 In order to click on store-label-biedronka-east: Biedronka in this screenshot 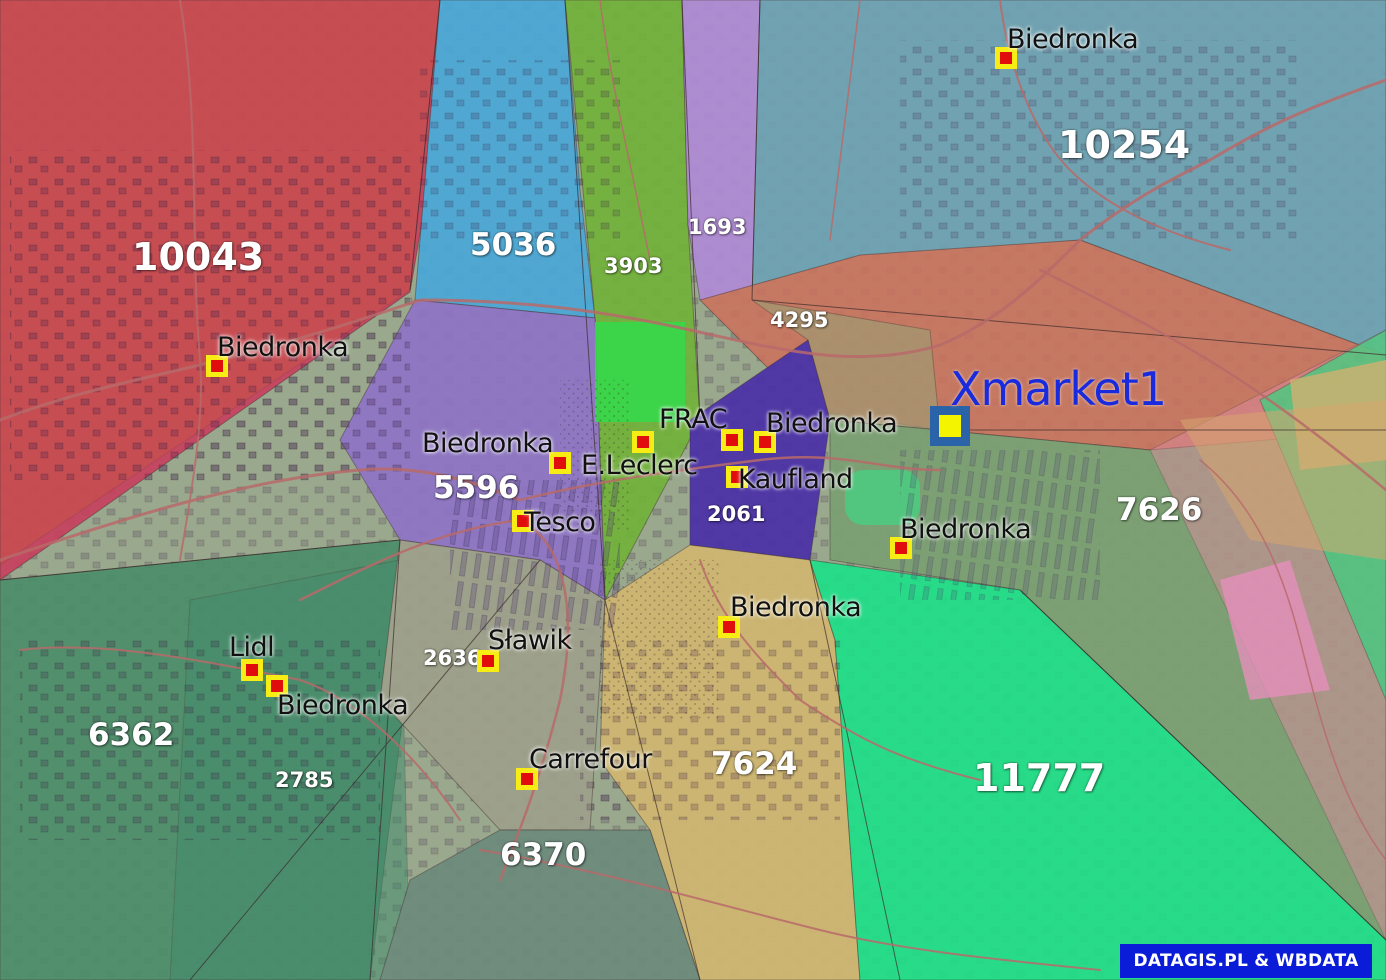, I will do `click(966, 529)`.